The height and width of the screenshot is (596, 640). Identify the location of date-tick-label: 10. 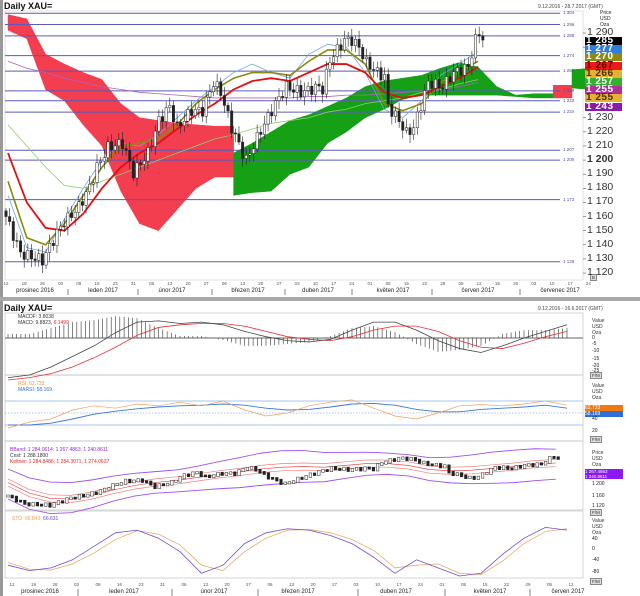
(377, 584).